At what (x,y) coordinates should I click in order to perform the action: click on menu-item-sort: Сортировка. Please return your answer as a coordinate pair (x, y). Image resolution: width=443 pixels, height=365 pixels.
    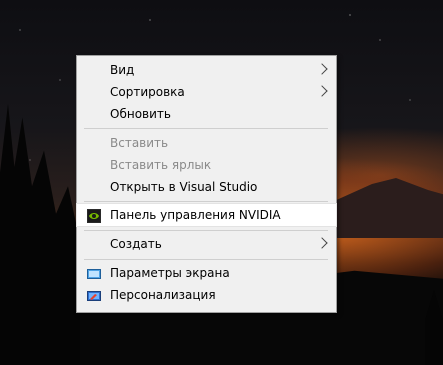
    Looking at the image, I should click on (206, 92).